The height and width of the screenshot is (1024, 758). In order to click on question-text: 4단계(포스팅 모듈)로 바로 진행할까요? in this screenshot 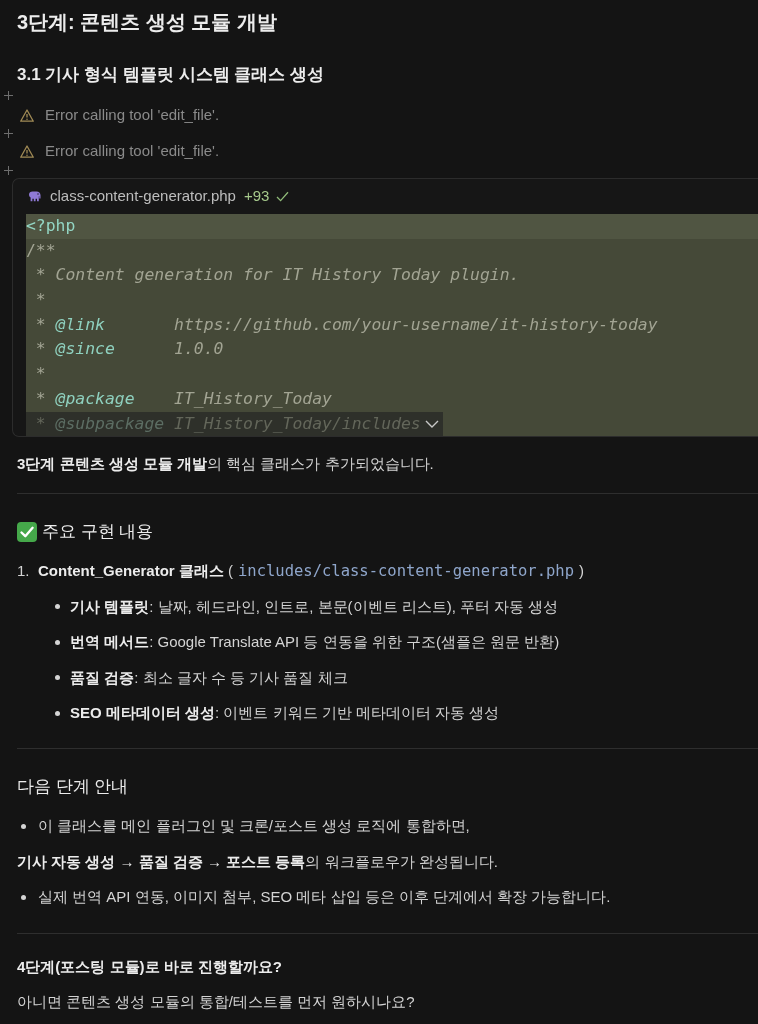, I will do `click(150, 967)`.